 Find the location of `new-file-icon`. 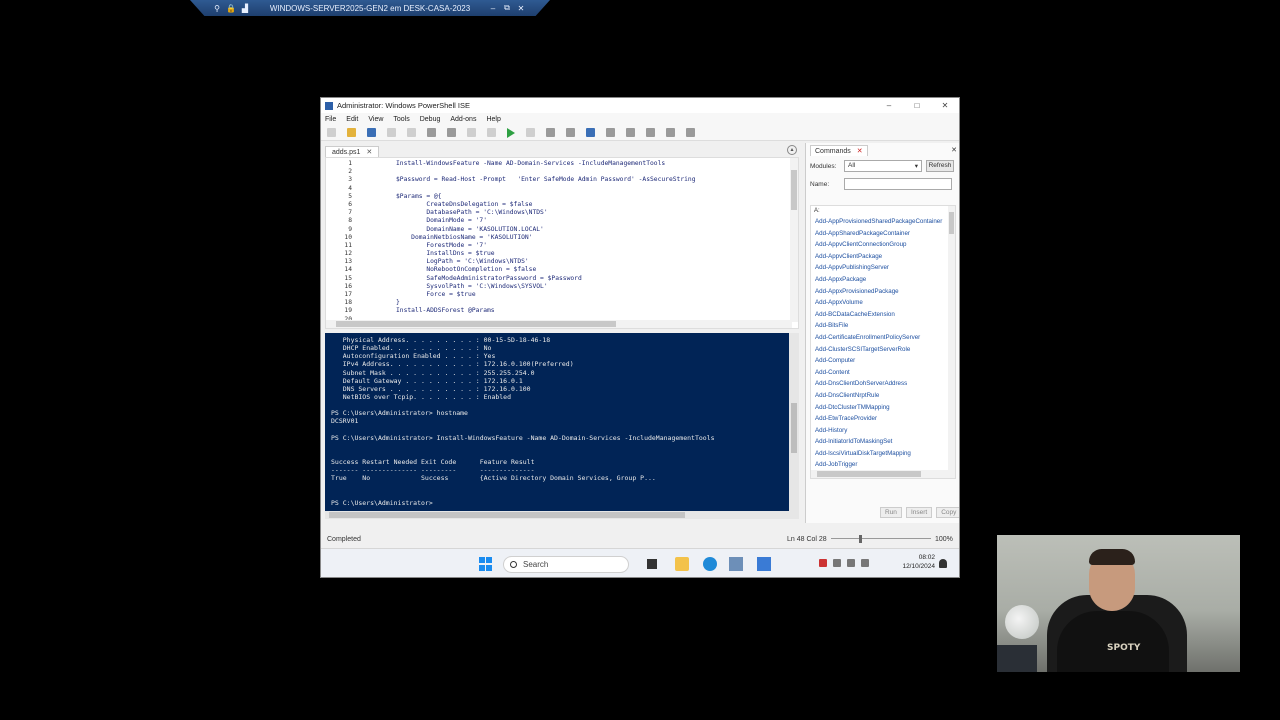

new-file-icon is located at coordinates (331, 132).